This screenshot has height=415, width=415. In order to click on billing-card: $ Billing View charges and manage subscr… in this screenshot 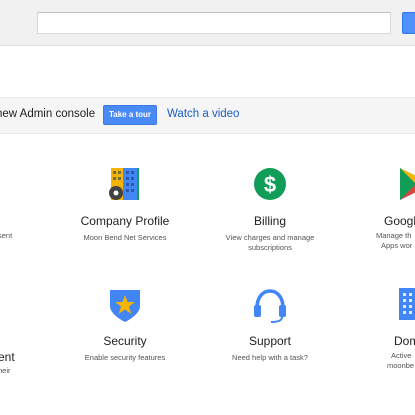, I will do `click(270, 213)`.